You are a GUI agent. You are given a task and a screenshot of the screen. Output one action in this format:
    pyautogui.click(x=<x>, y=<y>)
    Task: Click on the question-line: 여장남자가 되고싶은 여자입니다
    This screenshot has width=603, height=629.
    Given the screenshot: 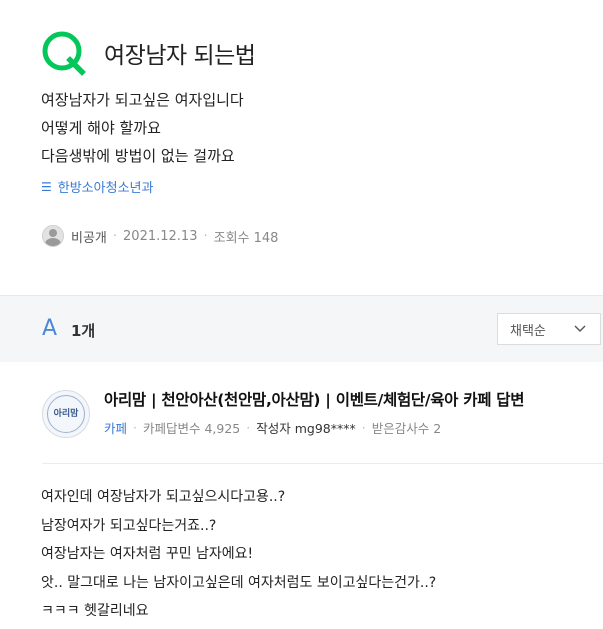 What is the action you would take?
    pyautogui.click(x=142, y=100)
    